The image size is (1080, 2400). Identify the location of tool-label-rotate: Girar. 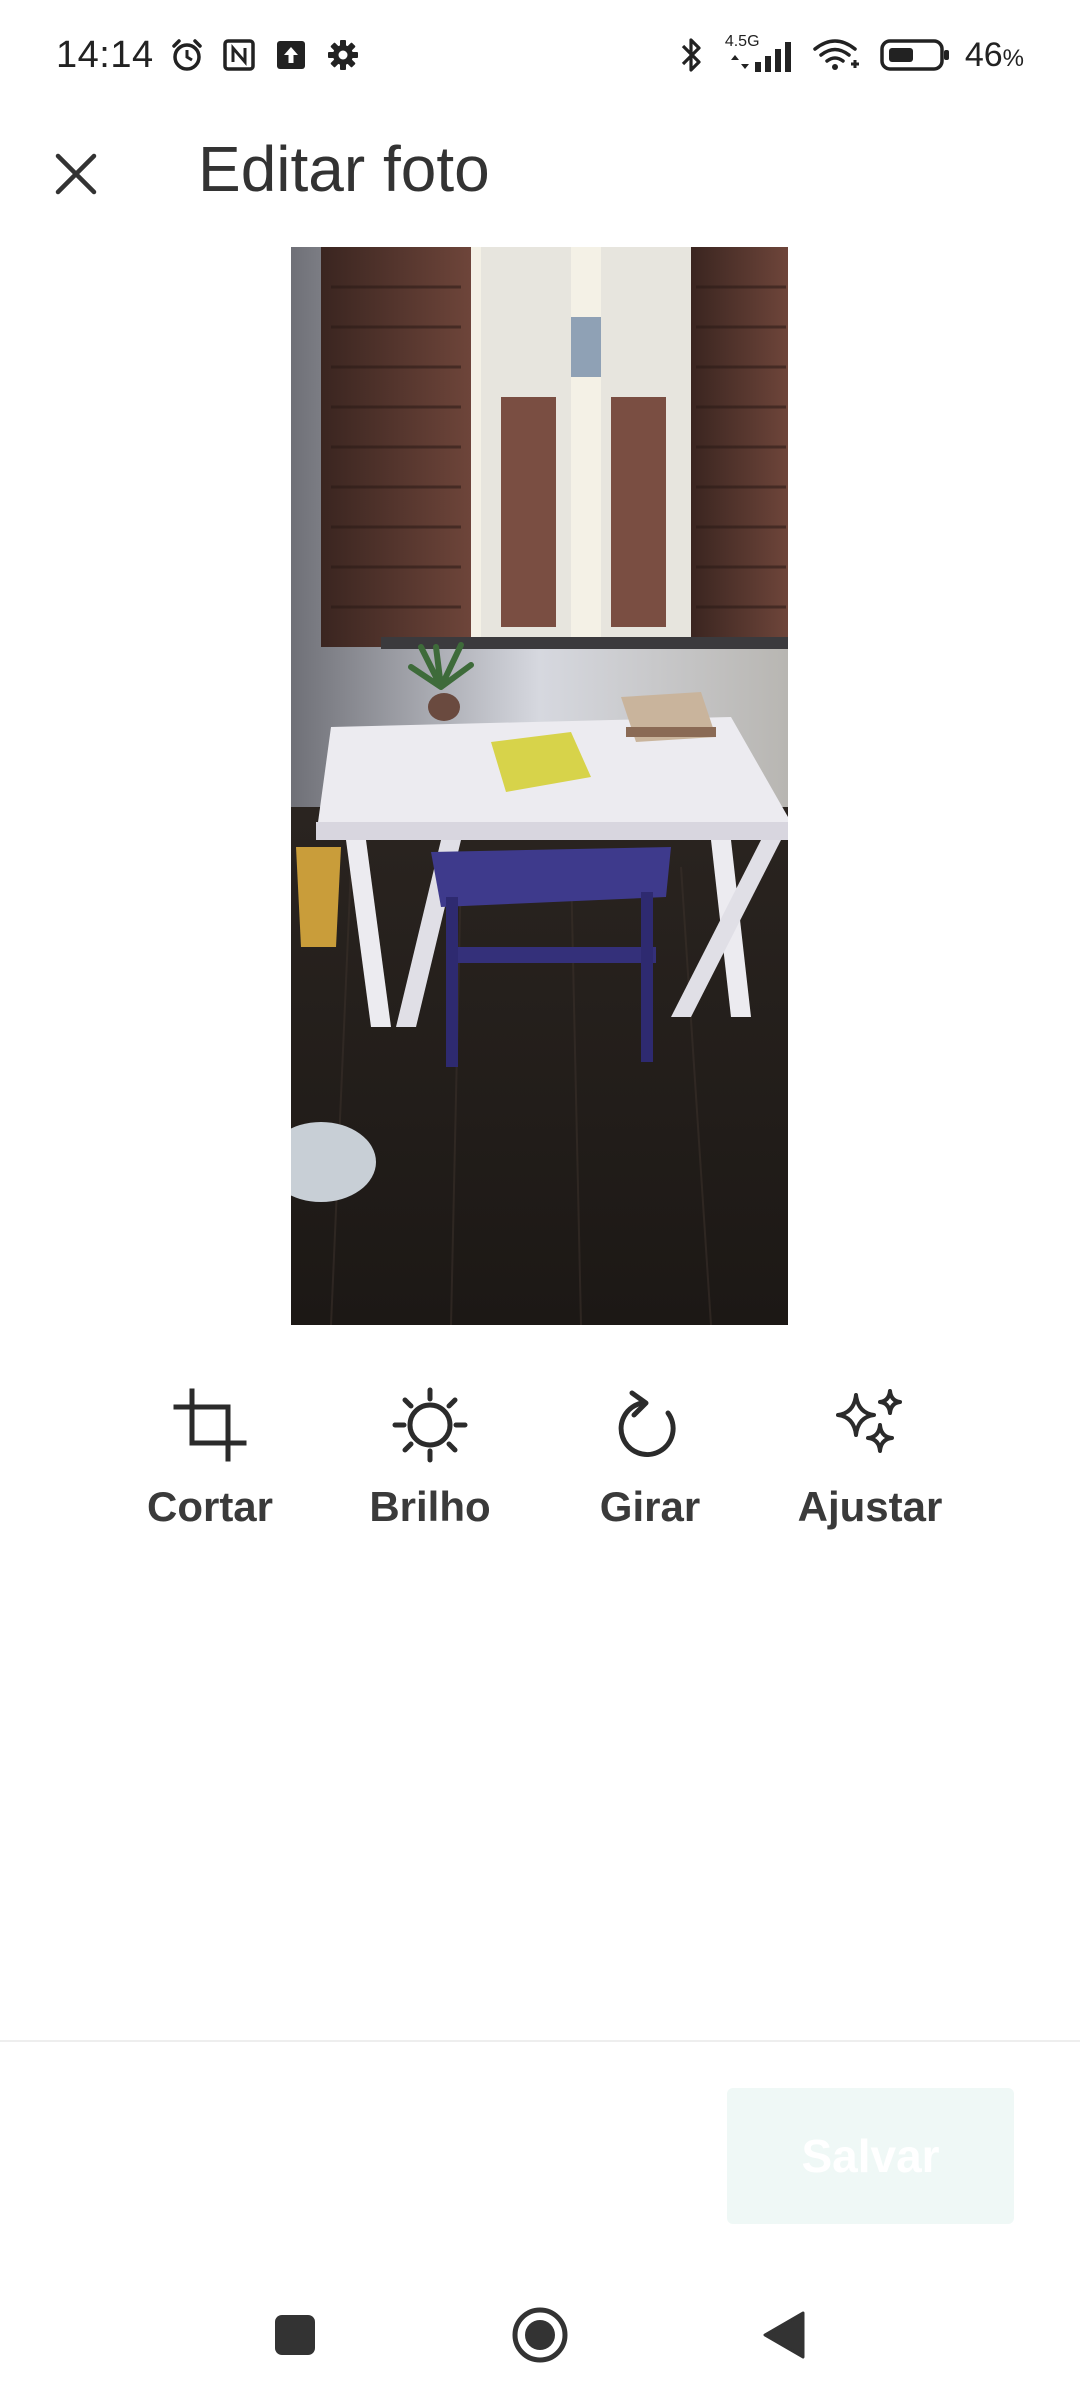
(650, 1506).